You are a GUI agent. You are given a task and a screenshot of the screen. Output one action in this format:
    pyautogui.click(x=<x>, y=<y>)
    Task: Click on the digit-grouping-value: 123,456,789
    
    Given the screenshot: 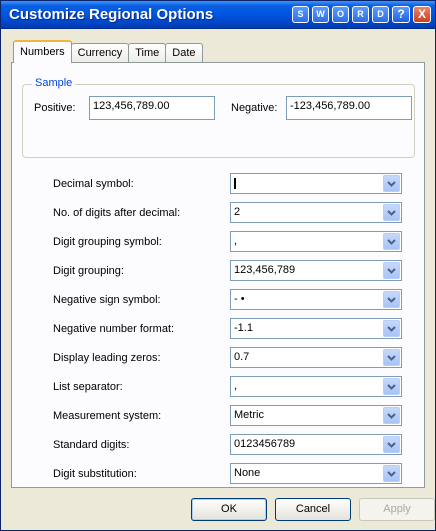 What is the action you would take?
    pyautogui.click(x=265, y=270)
    